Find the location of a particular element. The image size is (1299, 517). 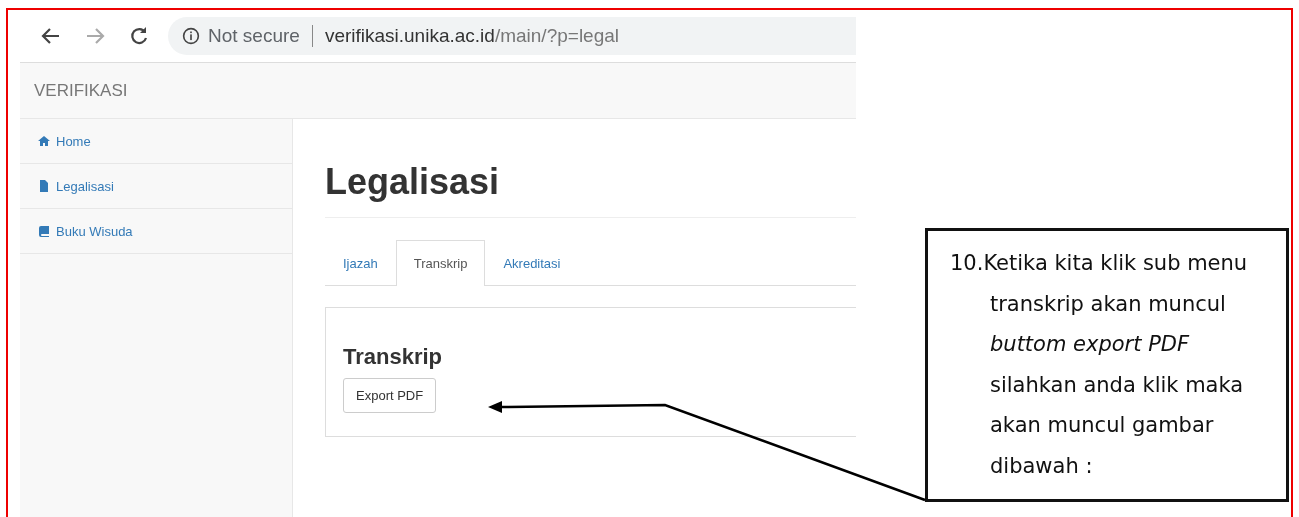

tab: Akreditasi is located at coordinates (532, 263).